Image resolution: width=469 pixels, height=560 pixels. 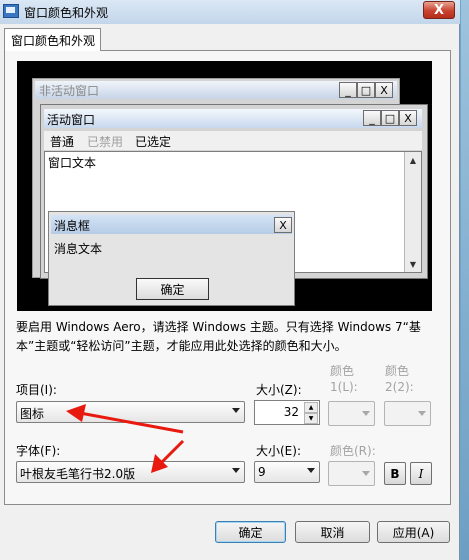 What do you see at coordinates (465, 280) in the screenshot?
I see `desktop-background` at bounding box center [465, 280].